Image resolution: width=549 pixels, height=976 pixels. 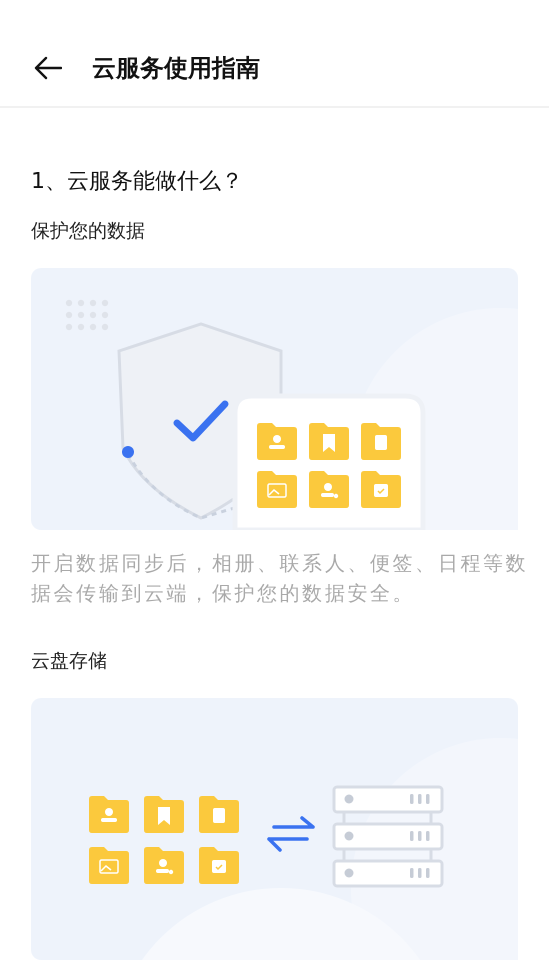 I want to click on section-heading: 1、云服务能做什么？, so click(x=137, y=182).